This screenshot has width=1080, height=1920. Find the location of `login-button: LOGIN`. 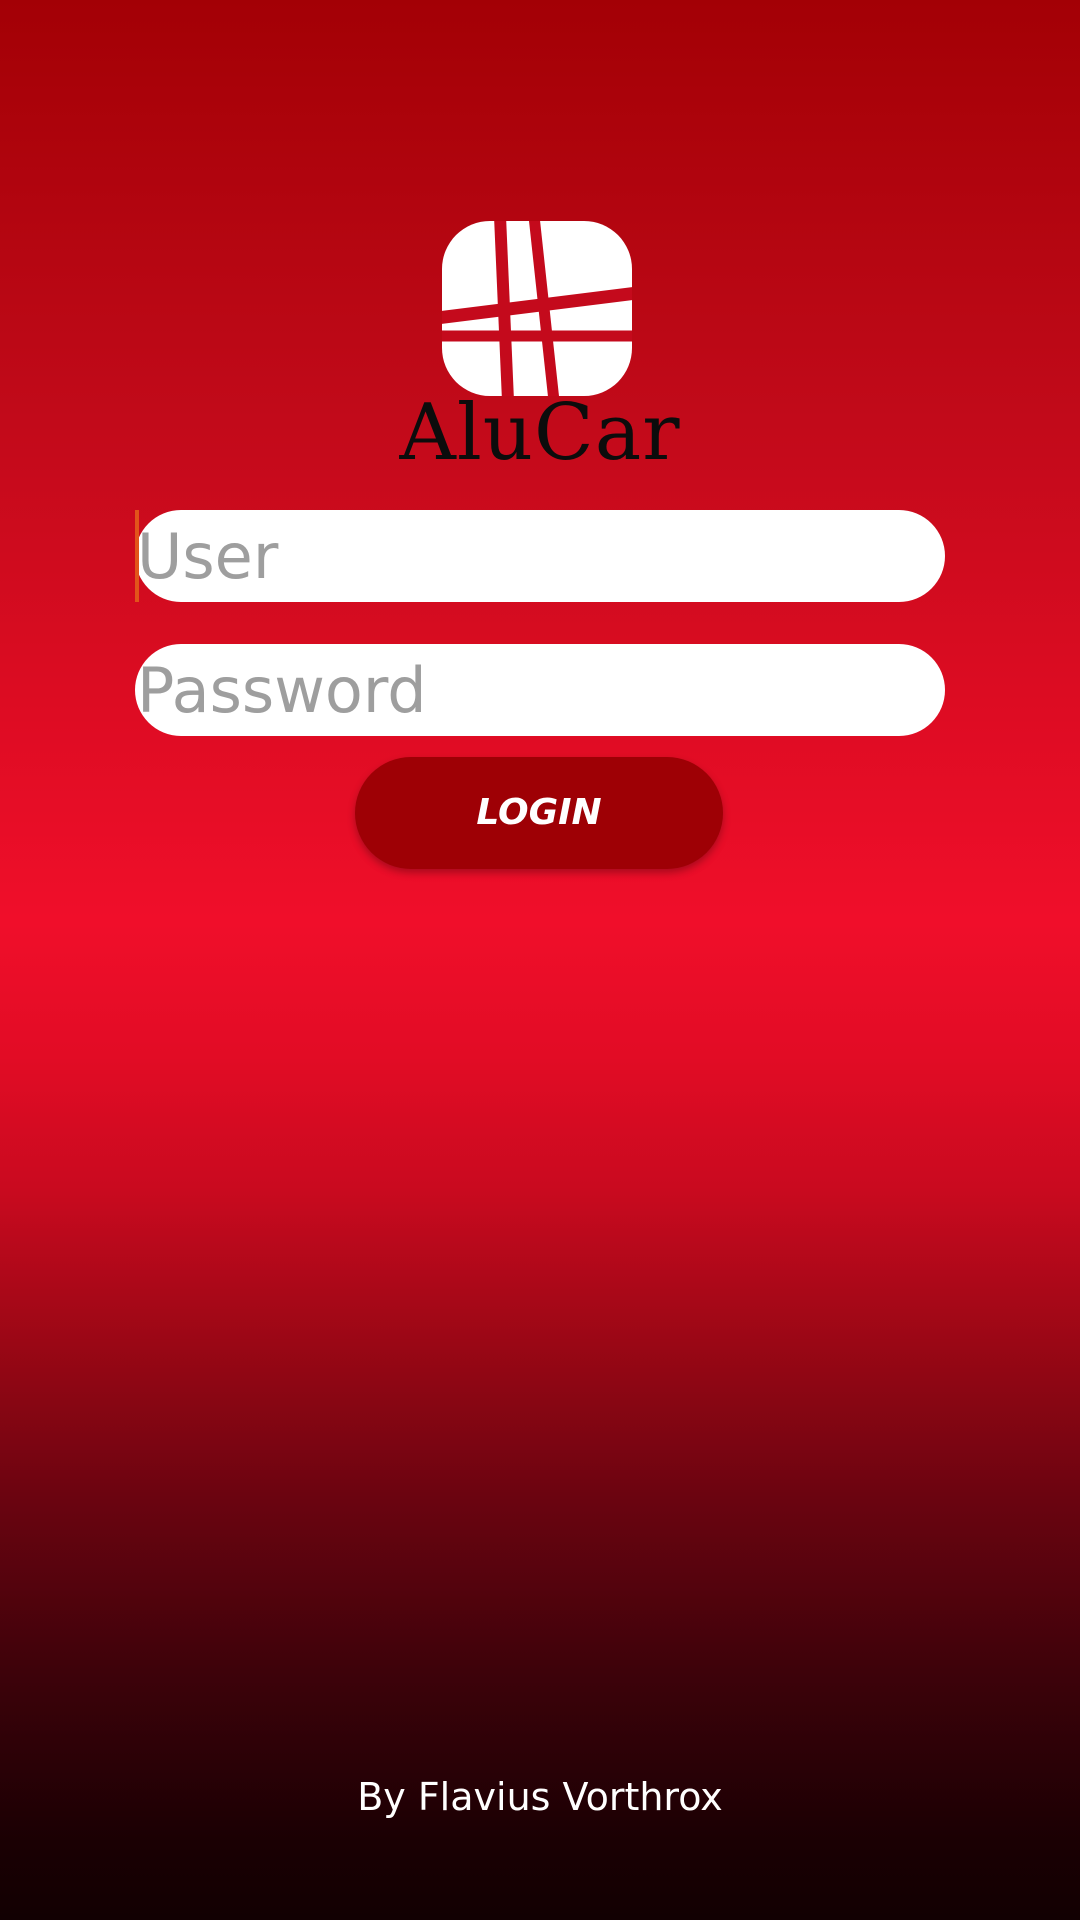

login-button: LOGIN is located at coordinates (539, 813).